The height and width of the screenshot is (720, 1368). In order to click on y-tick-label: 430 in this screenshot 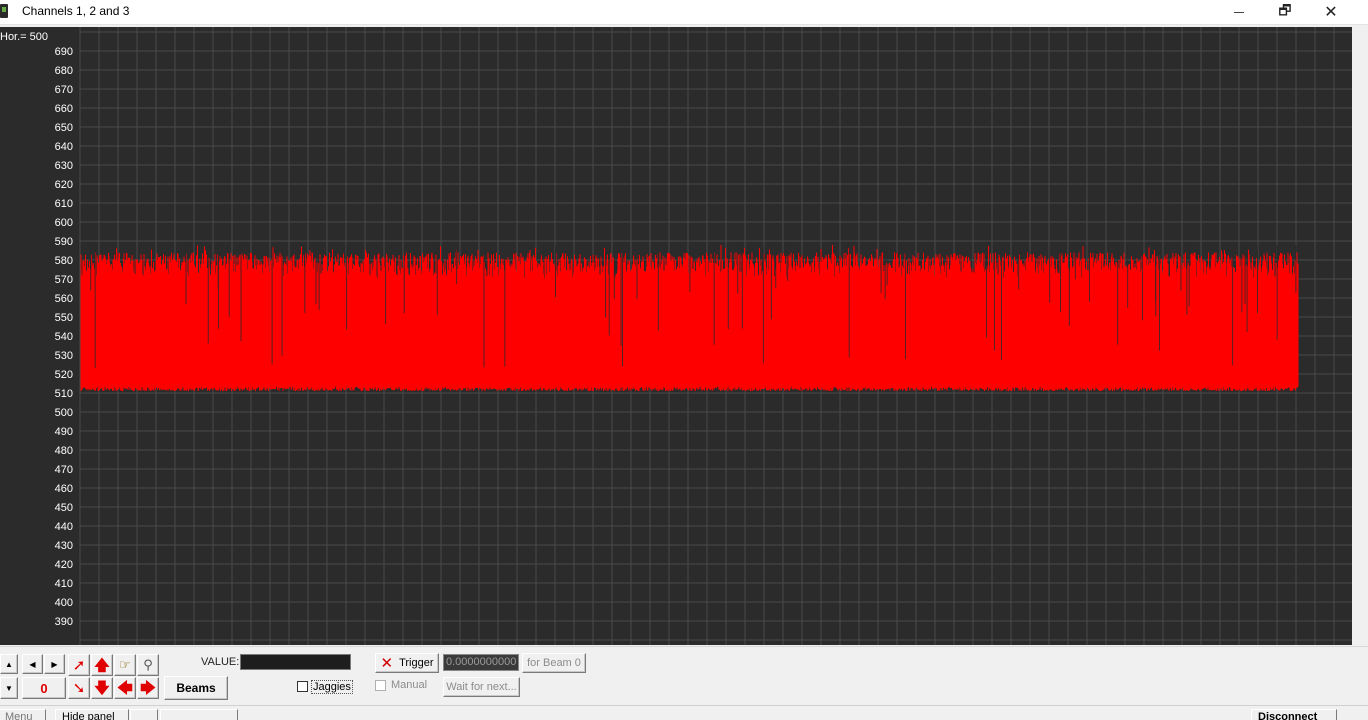, I will do `click(64, 546)`.